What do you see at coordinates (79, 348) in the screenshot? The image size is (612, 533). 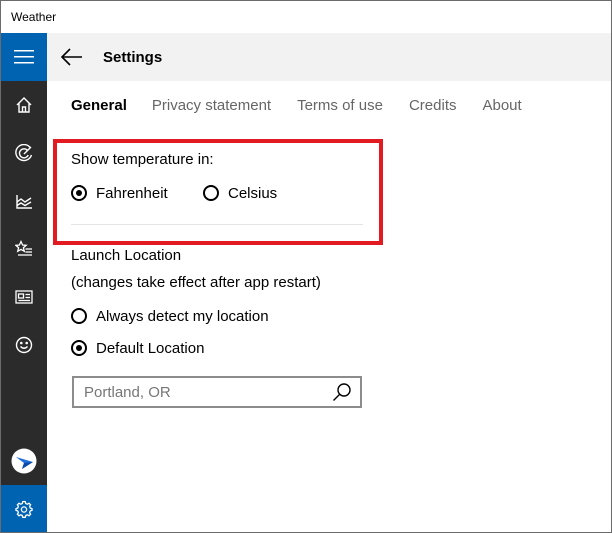 I see `default-location-radio` at bounding box center [79, 348].